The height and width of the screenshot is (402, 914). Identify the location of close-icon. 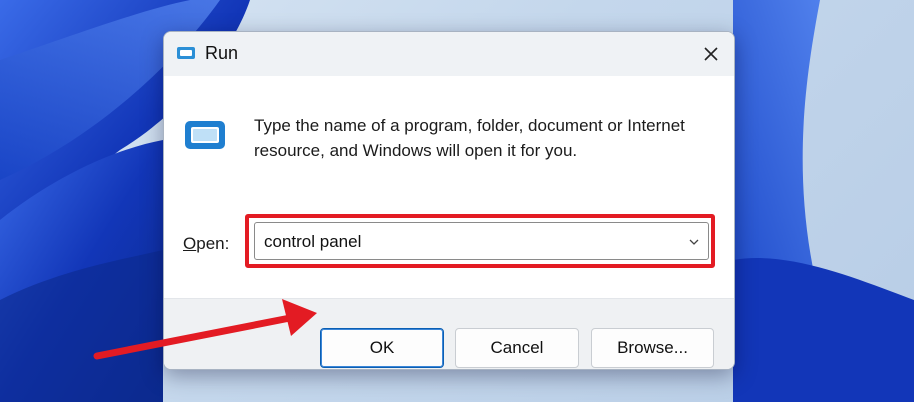
(711, 54).